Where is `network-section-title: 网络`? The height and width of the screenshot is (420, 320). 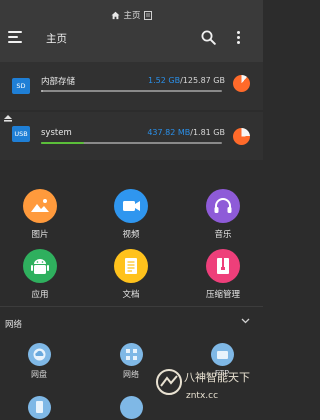
network-section-title: 网络 is located at coordinates (14, 325).